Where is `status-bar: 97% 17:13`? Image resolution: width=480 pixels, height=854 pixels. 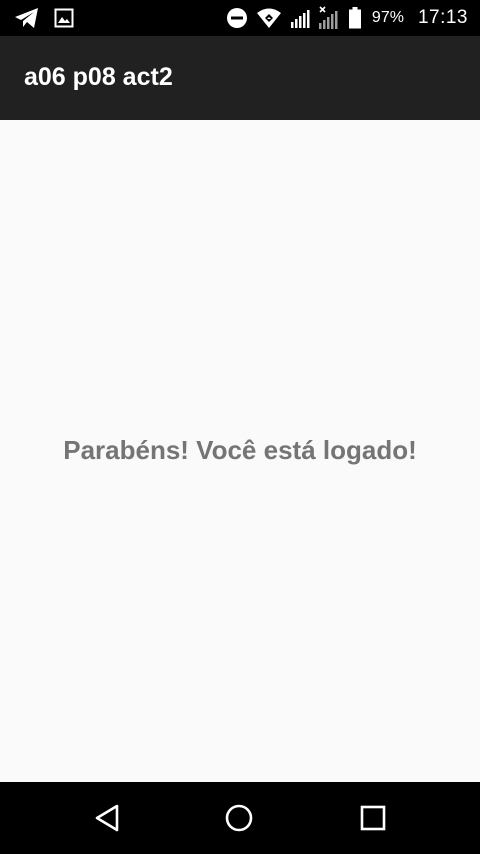
status-bar: 97% 17:13 is located at coordinates (240, 18).